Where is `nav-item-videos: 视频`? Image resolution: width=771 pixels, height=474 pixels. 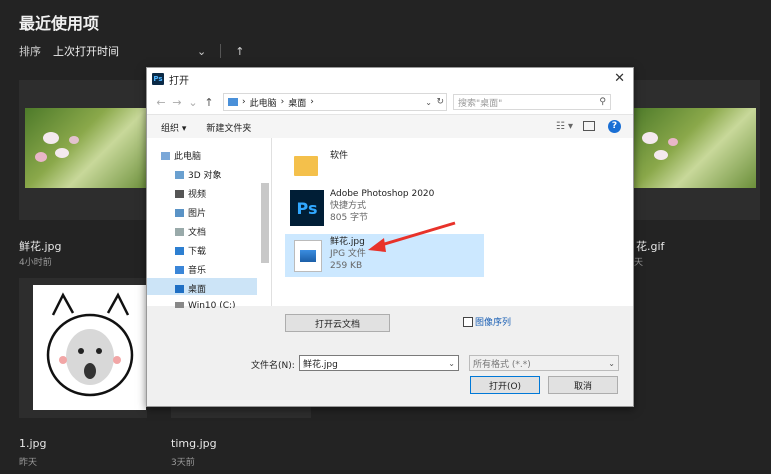 nav-item-videos: 视频 is located at coordinates (190, 193).